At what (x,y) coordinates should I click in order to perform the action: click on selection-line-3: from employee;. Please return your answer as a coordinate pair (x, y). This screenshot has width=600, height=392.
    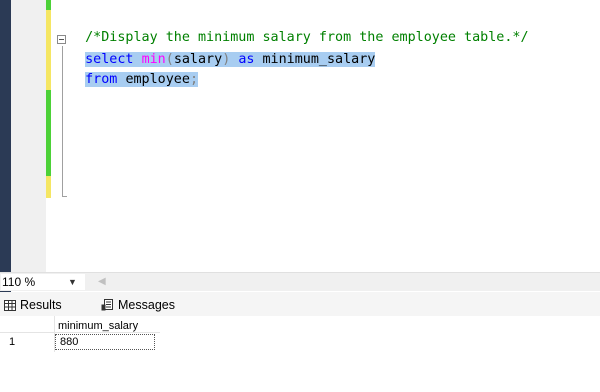
    Looking at the image, I should click on (141, 79).